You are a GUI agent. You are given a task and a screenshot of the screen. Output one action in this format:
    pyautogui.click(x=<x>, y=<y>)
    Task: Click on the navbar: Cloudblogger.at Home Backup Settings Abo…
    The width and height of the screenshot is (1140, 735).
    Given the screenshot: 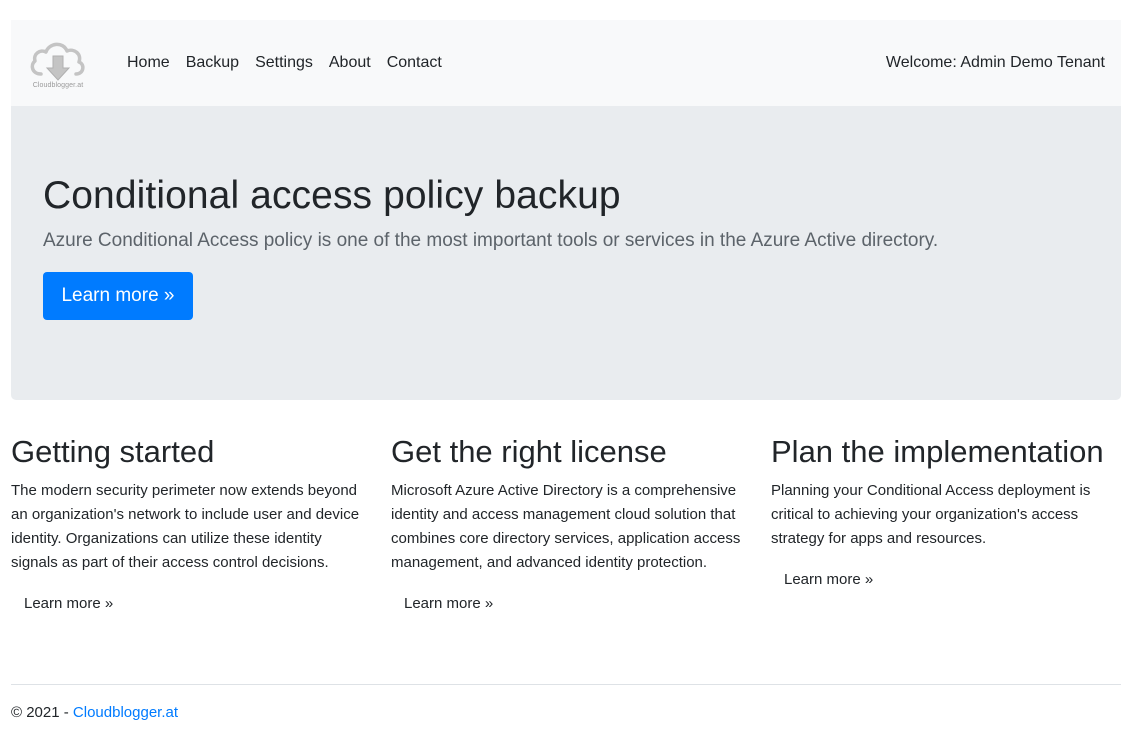 What is the action you would take?
    pyautogui.click(x=566, y=63)
    